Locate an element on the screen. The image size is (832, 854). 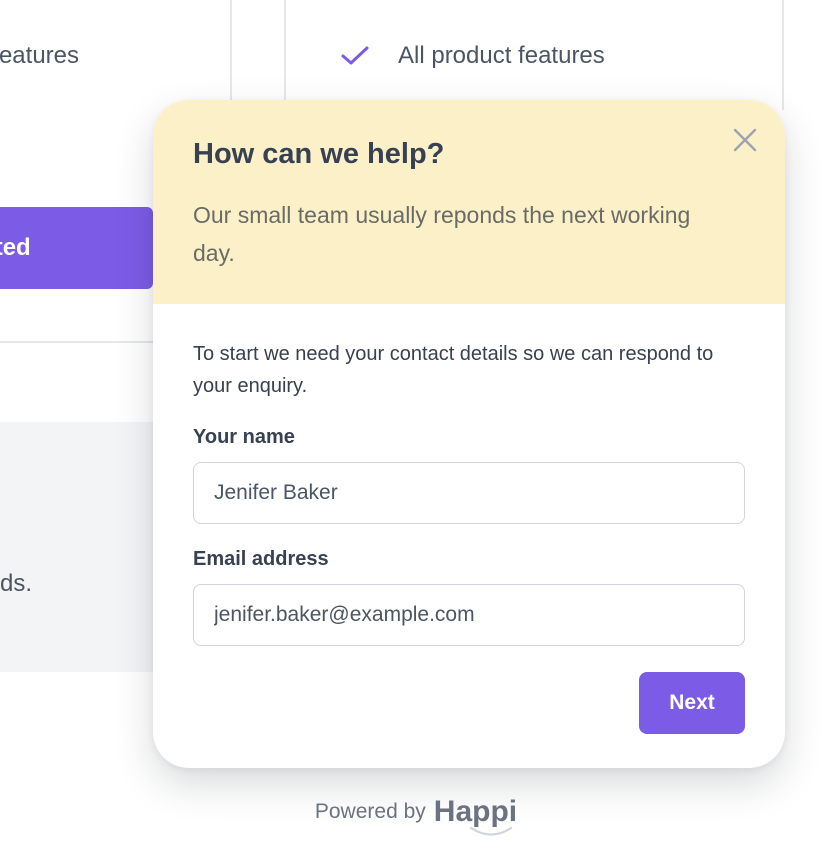
close-icon is located at coordinates (745, 140).